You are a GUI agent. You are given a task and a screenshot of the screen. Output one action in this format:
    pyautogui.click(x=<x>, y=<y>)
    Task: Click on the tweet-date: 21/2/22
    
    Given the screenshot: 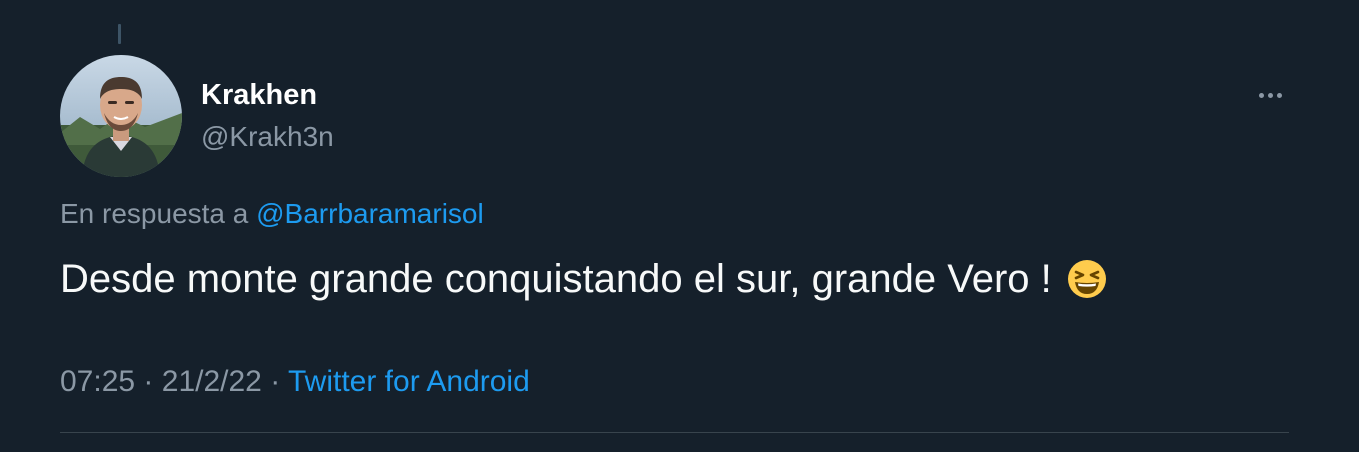 What is the action you would take?
    pyautogui.click(x=212, y=381)
    